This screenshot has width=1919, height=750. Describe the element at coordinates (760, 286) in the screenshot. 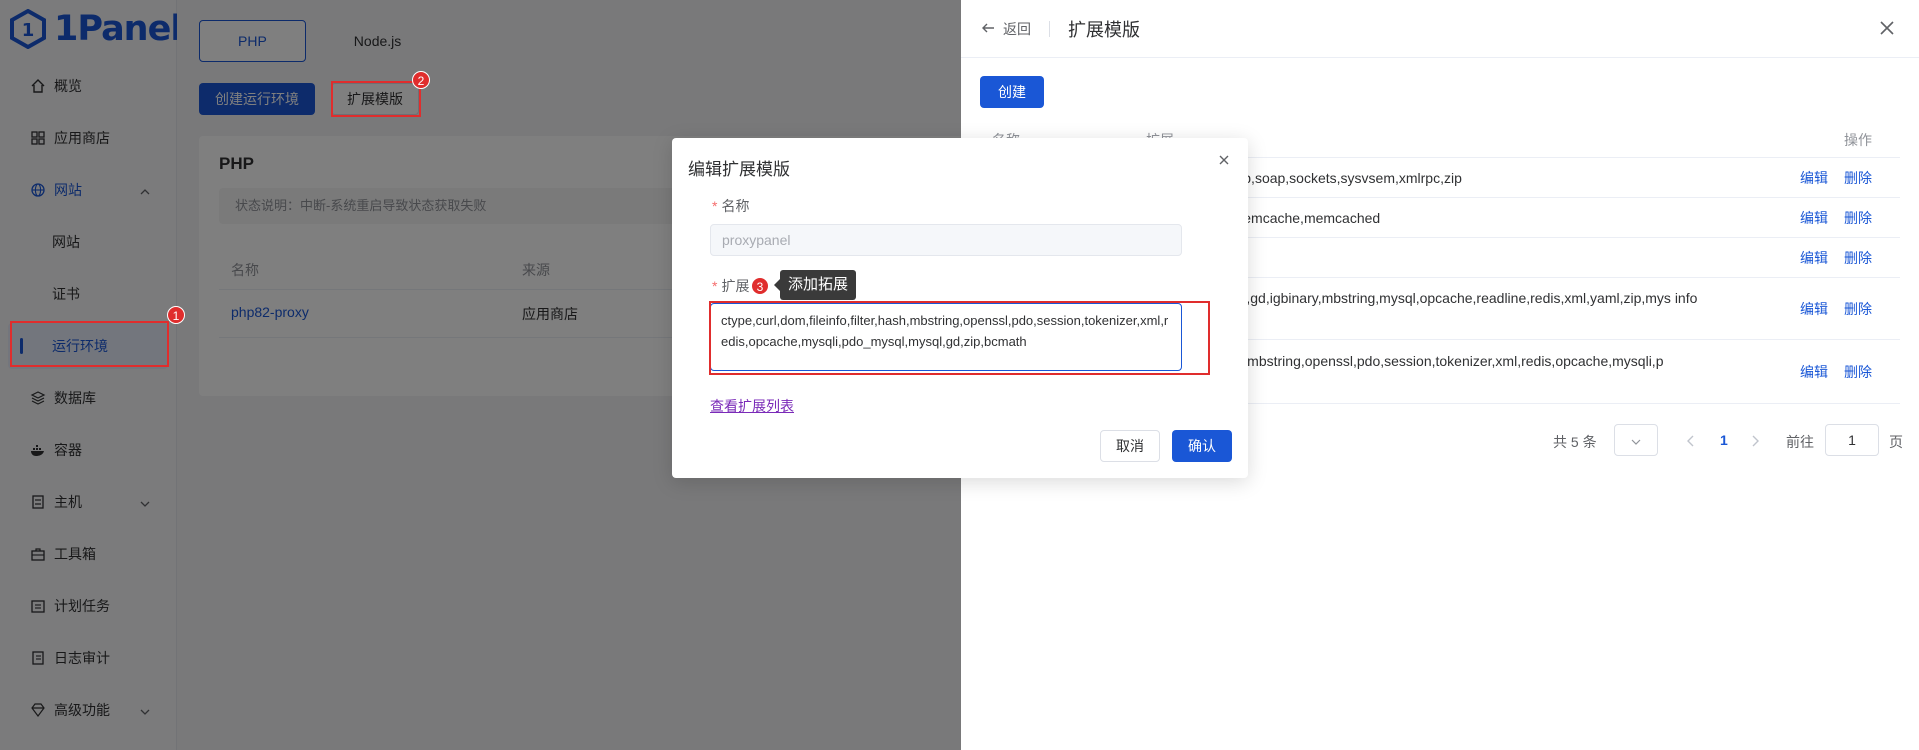

I see `step-badge: 3` at that location.